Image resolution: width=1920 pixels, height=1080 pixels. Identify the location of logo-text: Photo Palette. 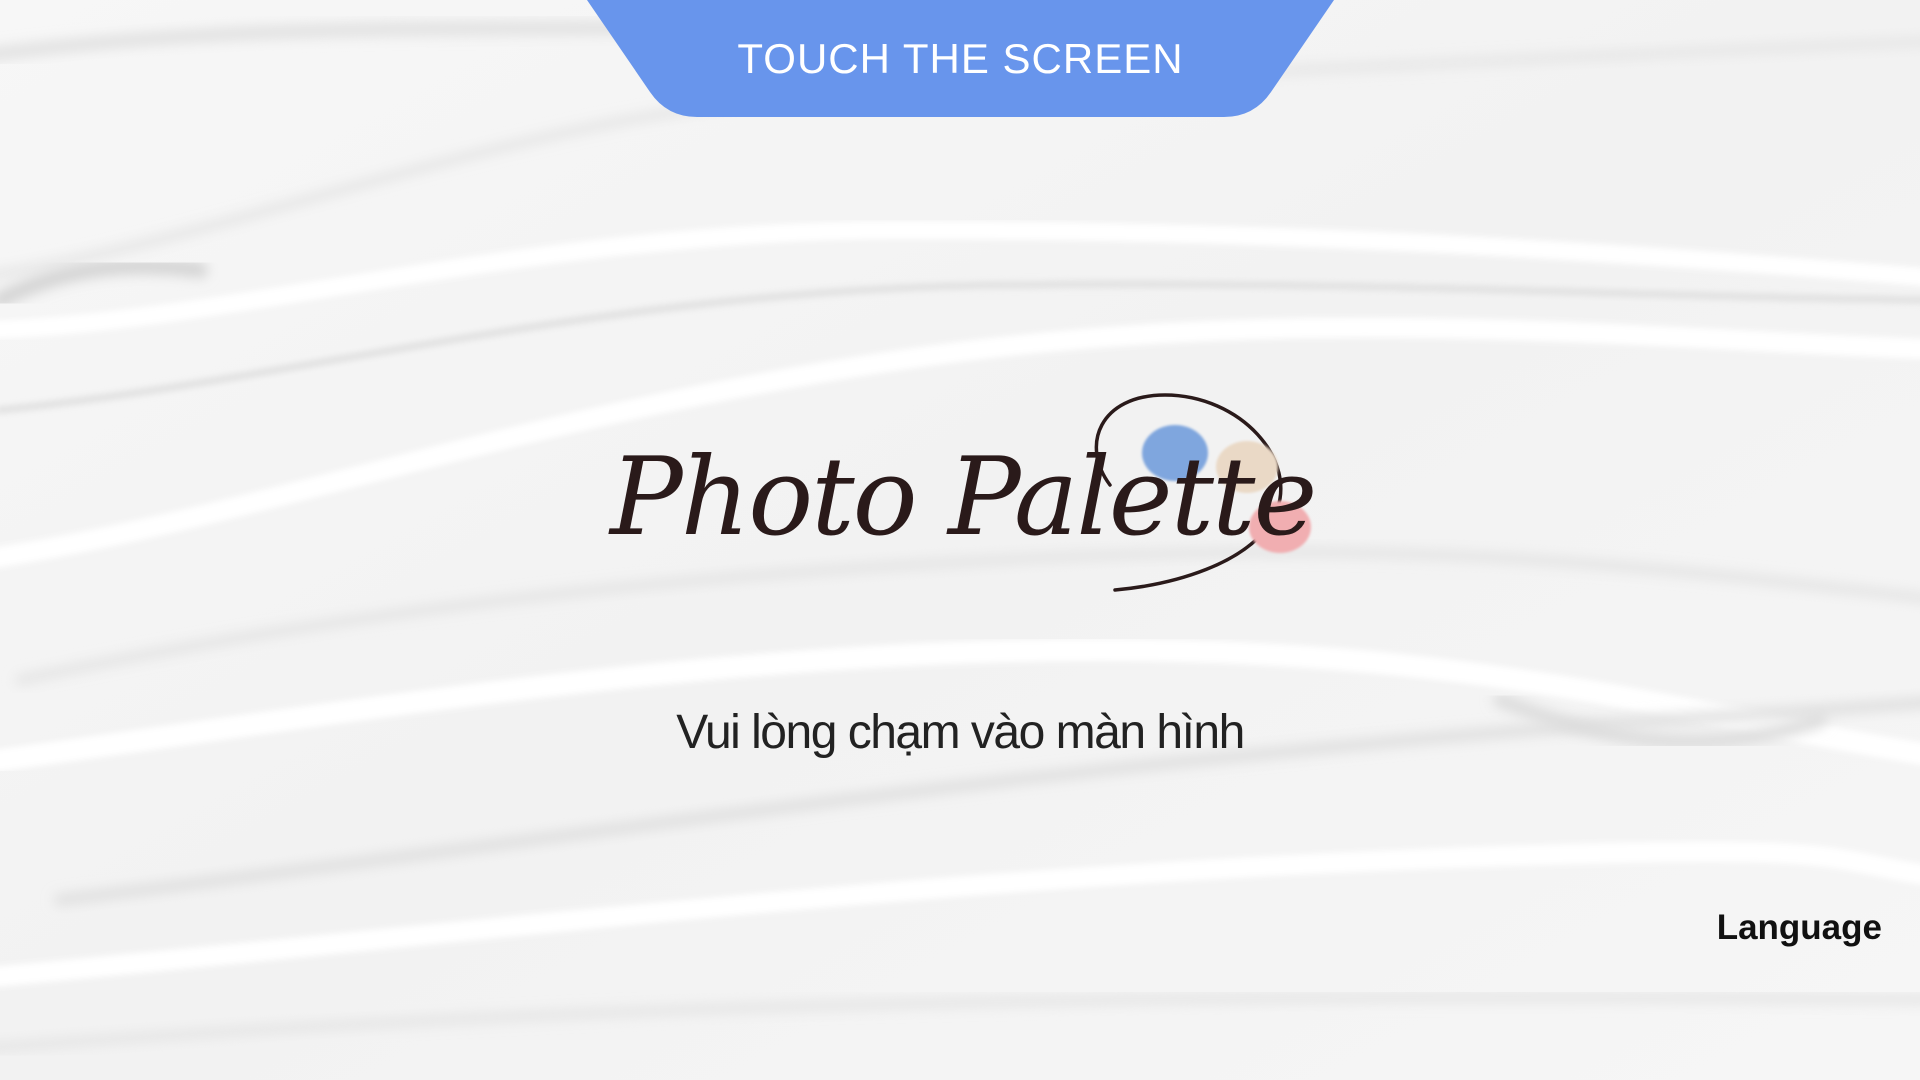
(963, 497).